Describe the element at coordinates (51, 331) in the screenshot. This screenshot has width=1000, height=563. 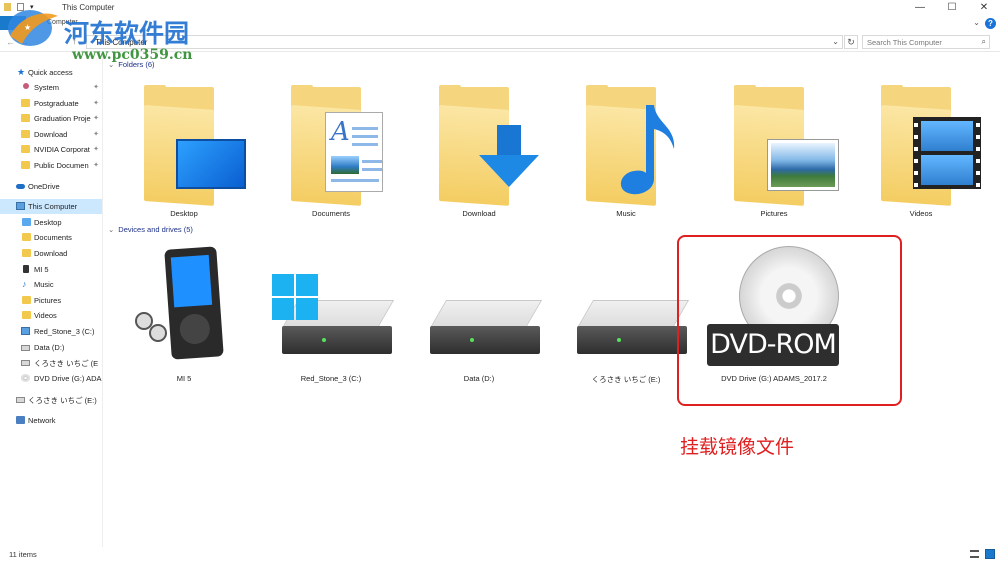
I see `sidebar-item-drive-c: Red_Stone_3 (C:)` at that location.